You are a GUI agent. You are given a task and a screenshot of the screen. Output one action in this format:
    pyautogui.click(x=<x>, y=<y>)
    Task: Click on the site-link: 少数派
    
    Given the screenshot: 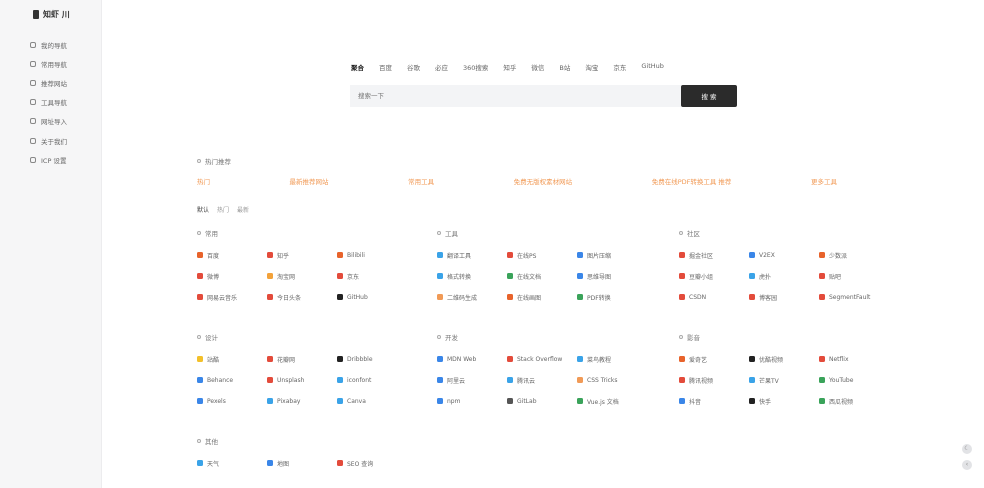 What is the action you would take?
    pyautogui.click(x=859, y=255)
    